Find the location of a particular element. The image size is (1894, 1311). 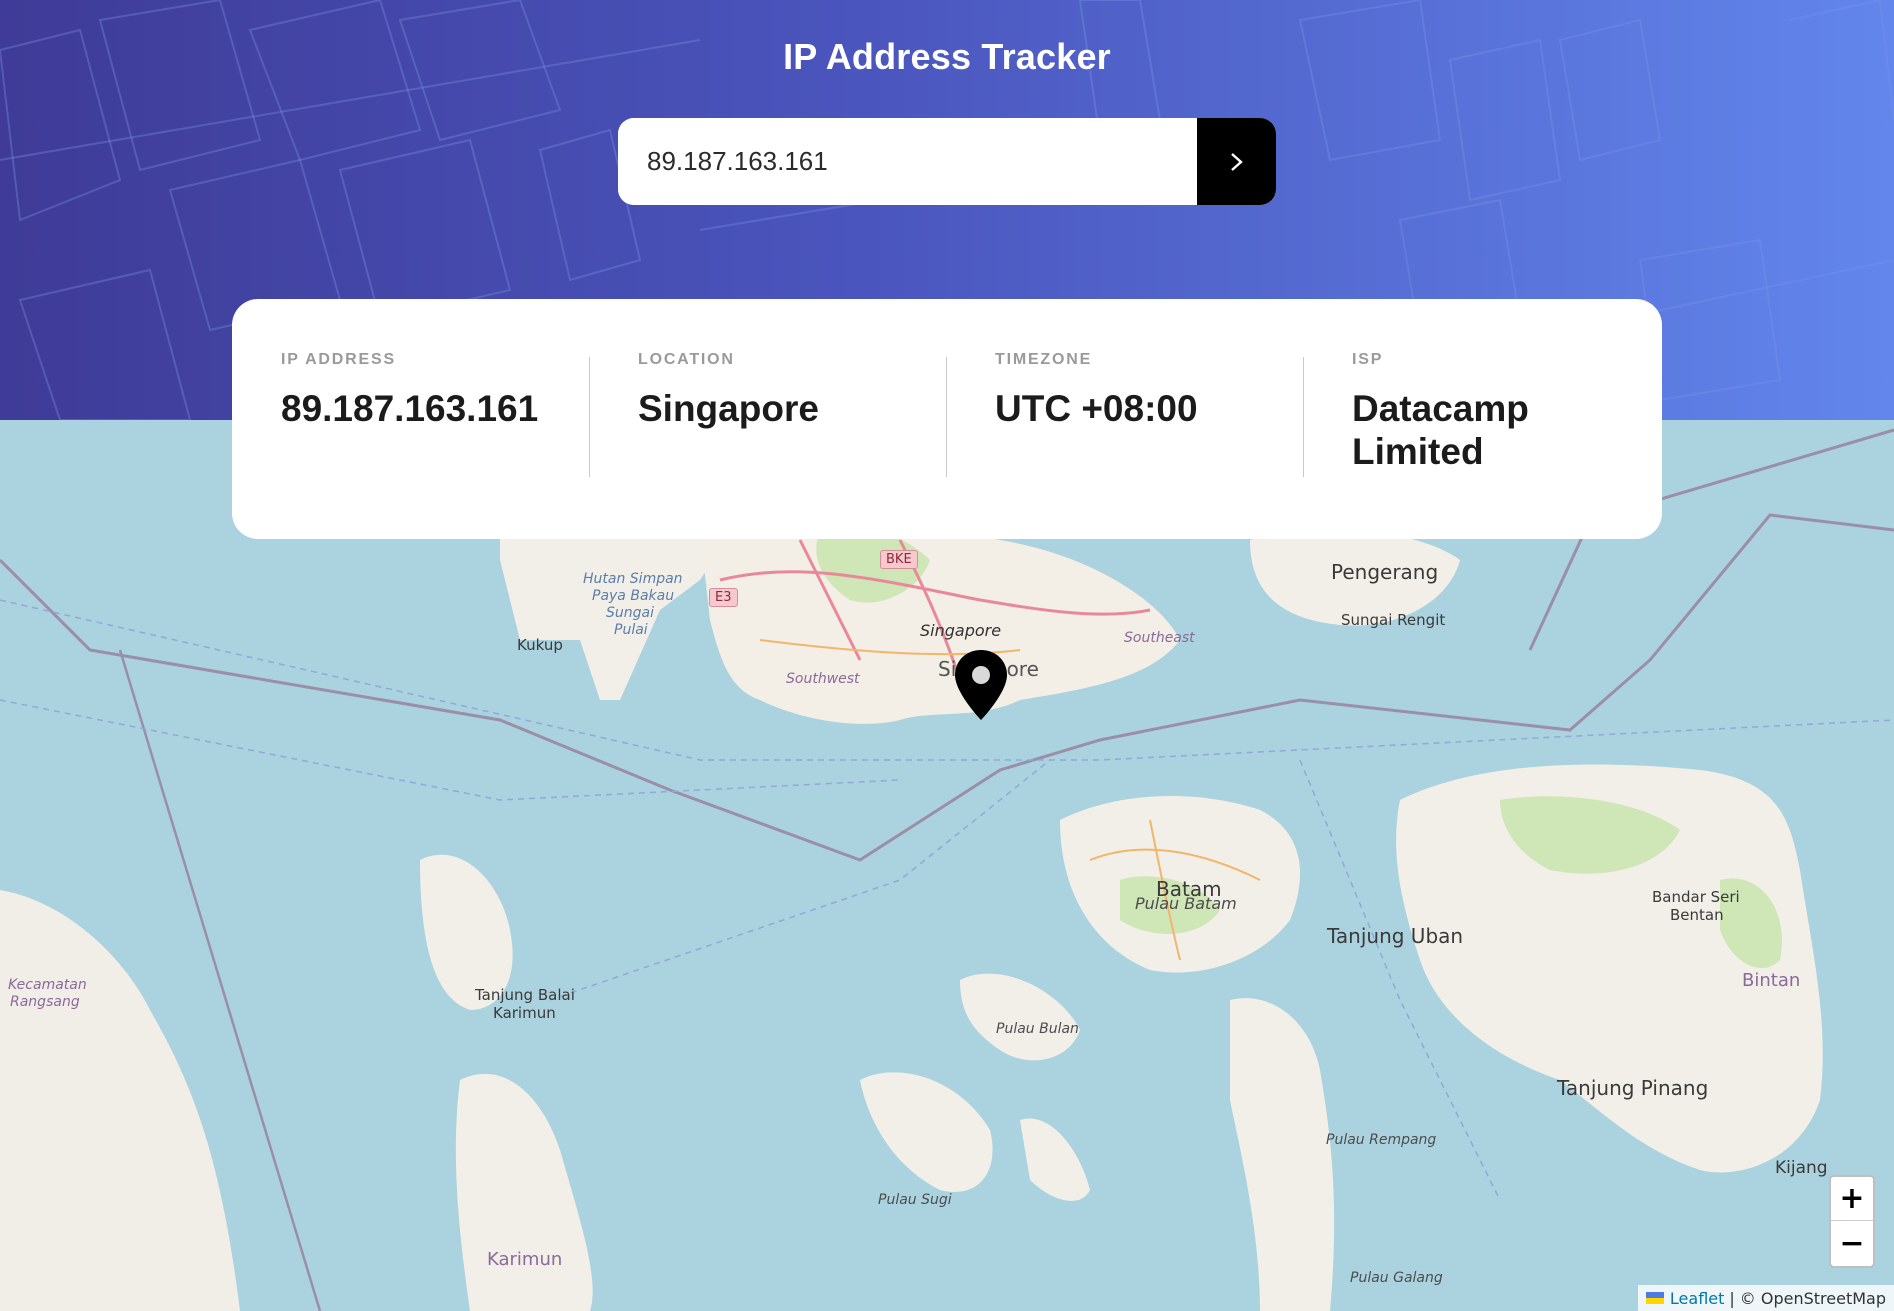

page-title: IP Address Tracker is located at coordinates (947, 56).